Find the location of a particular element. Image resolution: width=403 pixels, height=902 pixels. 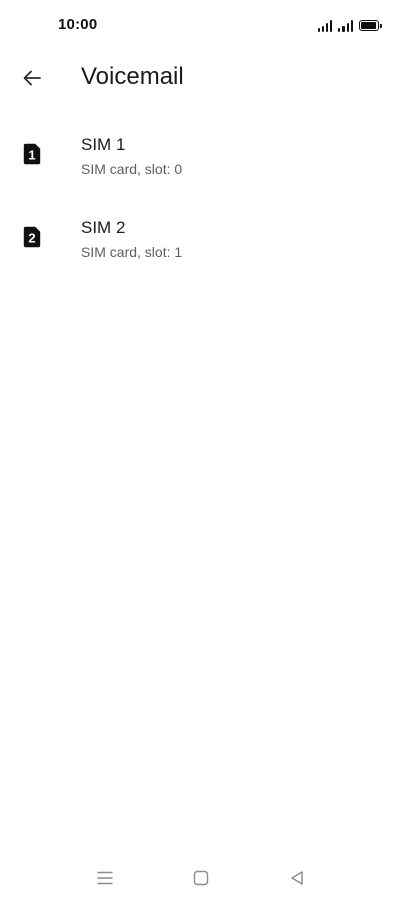

status-icons is located at coordinates (349, 24).